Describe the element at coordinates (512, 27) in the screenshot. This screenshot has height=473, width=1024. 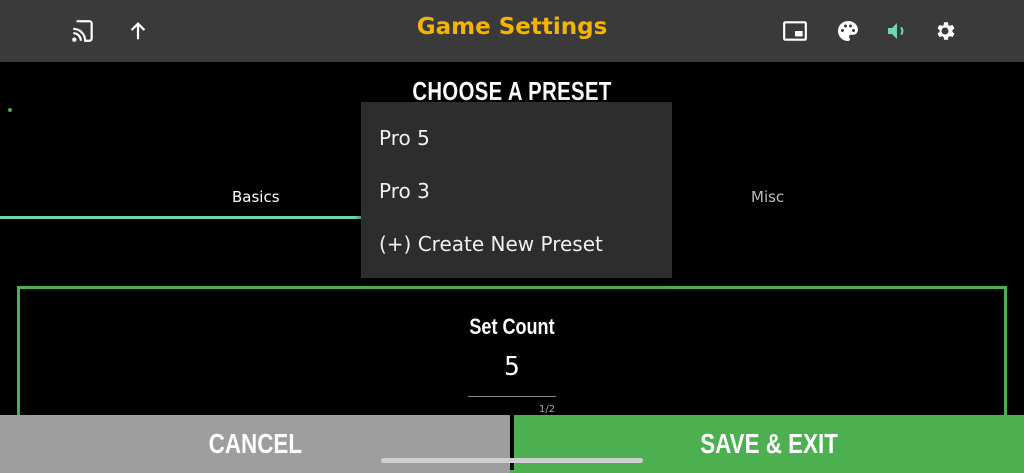
I see `page-title: Game Settings` at that location.